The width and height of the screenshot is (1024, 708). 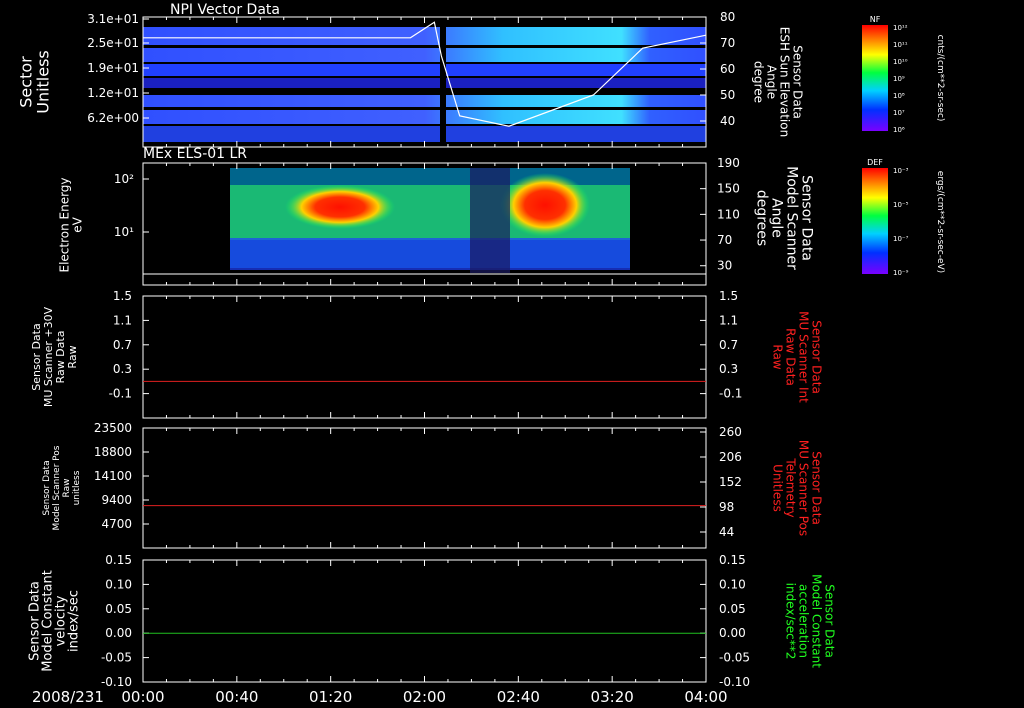 What do you see at coordinates (875, 162) in the screenshot?
I see `def-colorbar-title: DEF` at bounding box center [875, 162].